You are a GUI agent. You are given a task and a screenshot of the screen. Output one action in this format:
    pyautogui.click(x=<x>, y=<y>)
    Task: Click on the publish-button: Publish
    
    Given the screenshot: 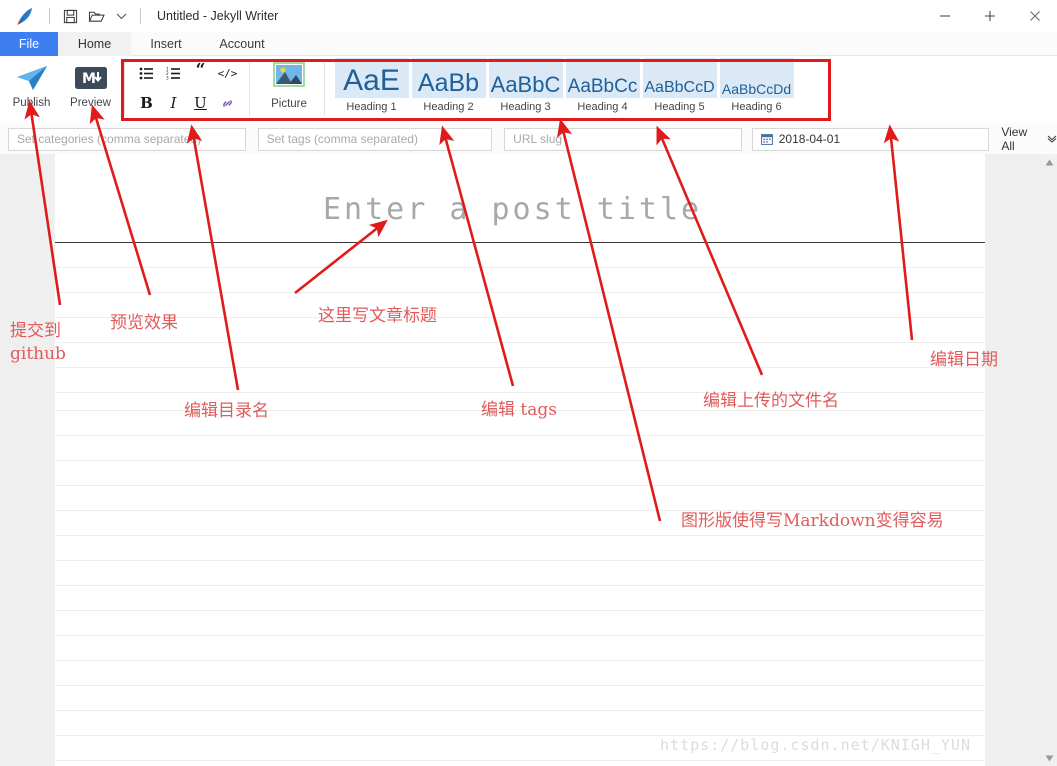 What is the action you would take?
    pyautogui.click(x=31, y=88)
    